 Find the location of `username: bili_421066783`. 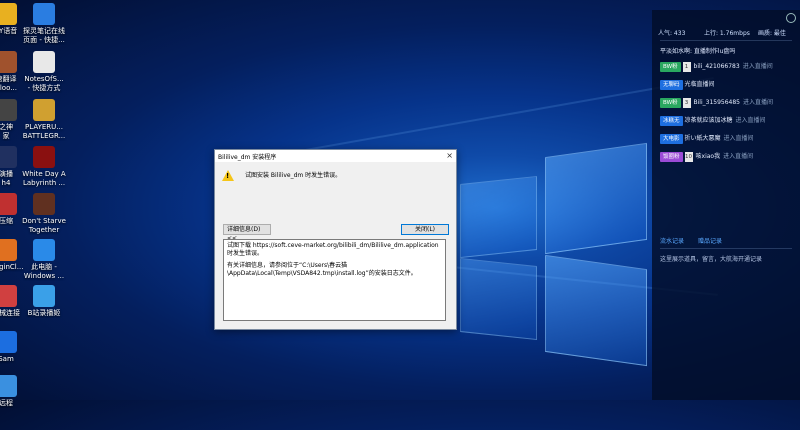

username: bili_421066783 is located at coordinates (716, 66).